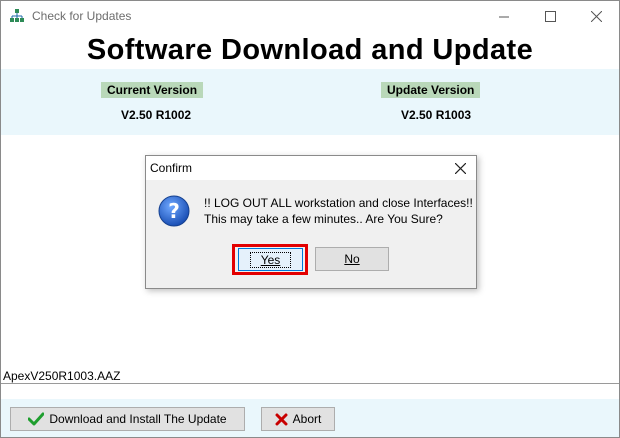  I want to click on question-icon: ?, so click(174, 211).